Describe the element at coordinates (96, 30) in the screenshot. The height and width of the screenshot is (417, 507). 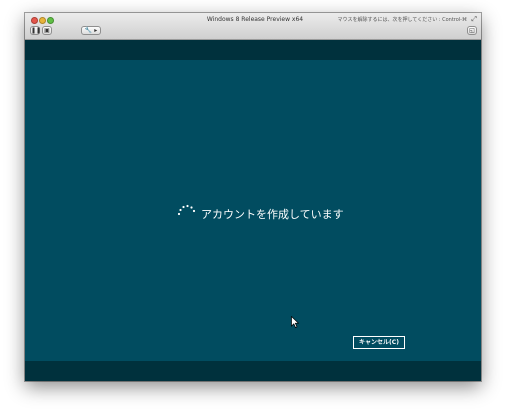
I see `chevron-right-icon: ▸` at that location.